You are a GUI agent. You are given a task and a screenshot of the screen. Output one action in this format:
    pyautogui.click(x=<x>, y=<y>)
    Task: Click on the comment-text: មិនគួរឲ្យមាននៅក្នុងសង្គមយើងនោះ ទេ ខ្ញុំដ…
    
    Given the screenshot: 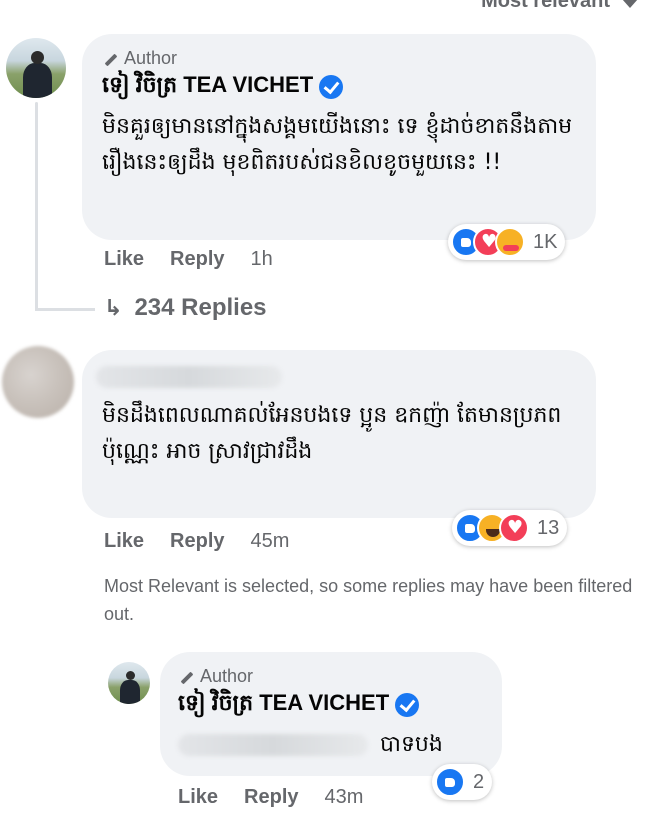 What is the action you would take?
    pyautogui.click(x=337, y=144)
    